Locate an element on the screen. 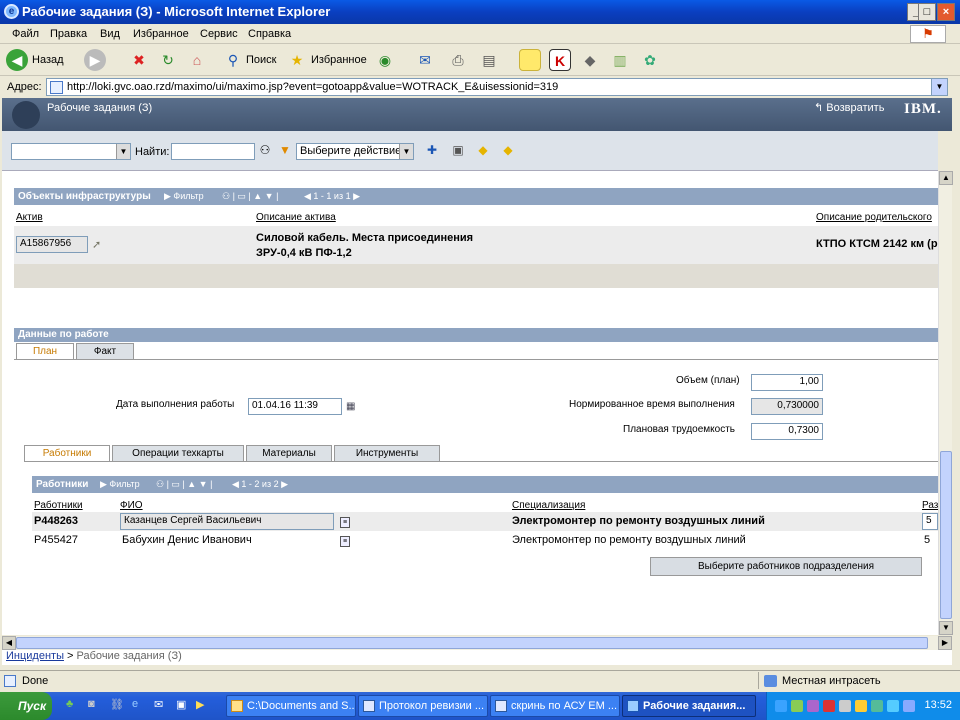 Image resolution: width=960 pixels, height=720 pixels. worker-id: Р455427 is located at coordinates (56, 540).